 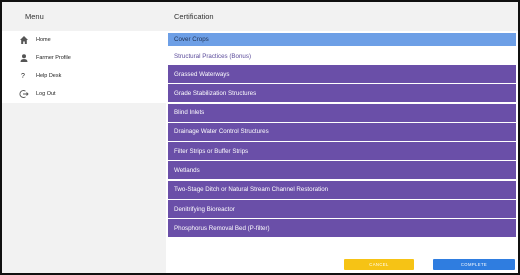 I want to click on footer-bar: CANCEL COMPLETE, so click(x=342, y=263).